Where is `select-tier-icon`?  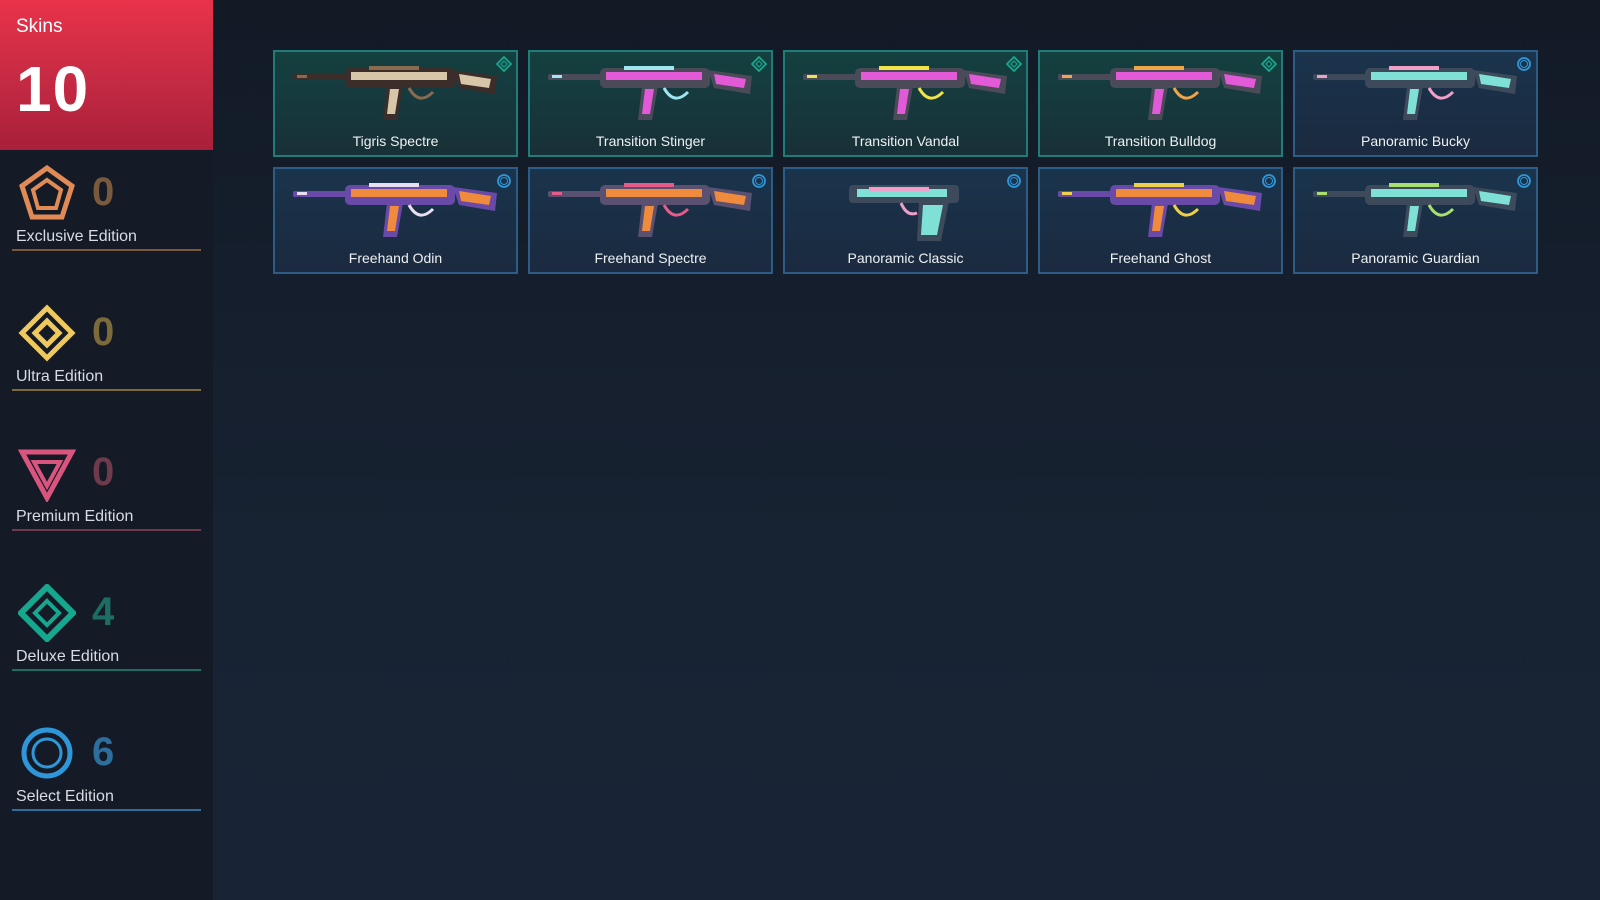 select-tier-icon is located at coordinates (47, 753).